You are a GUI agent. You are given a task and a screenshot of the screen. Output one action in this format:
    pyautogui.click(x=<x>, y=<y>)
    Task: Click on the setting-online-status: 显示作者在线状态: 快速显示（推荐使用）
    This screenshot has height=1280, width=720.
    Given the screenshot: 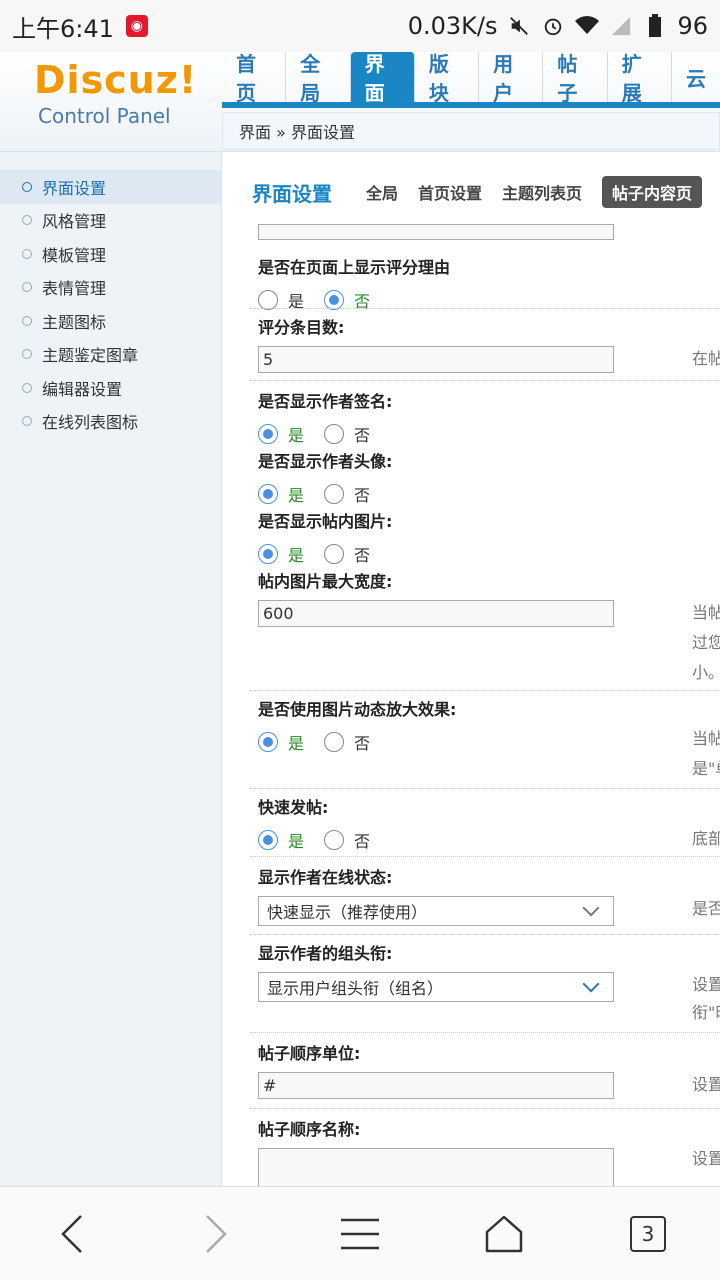 What is the action you would take?
    pyautogui.click(x=488, y=895)
    